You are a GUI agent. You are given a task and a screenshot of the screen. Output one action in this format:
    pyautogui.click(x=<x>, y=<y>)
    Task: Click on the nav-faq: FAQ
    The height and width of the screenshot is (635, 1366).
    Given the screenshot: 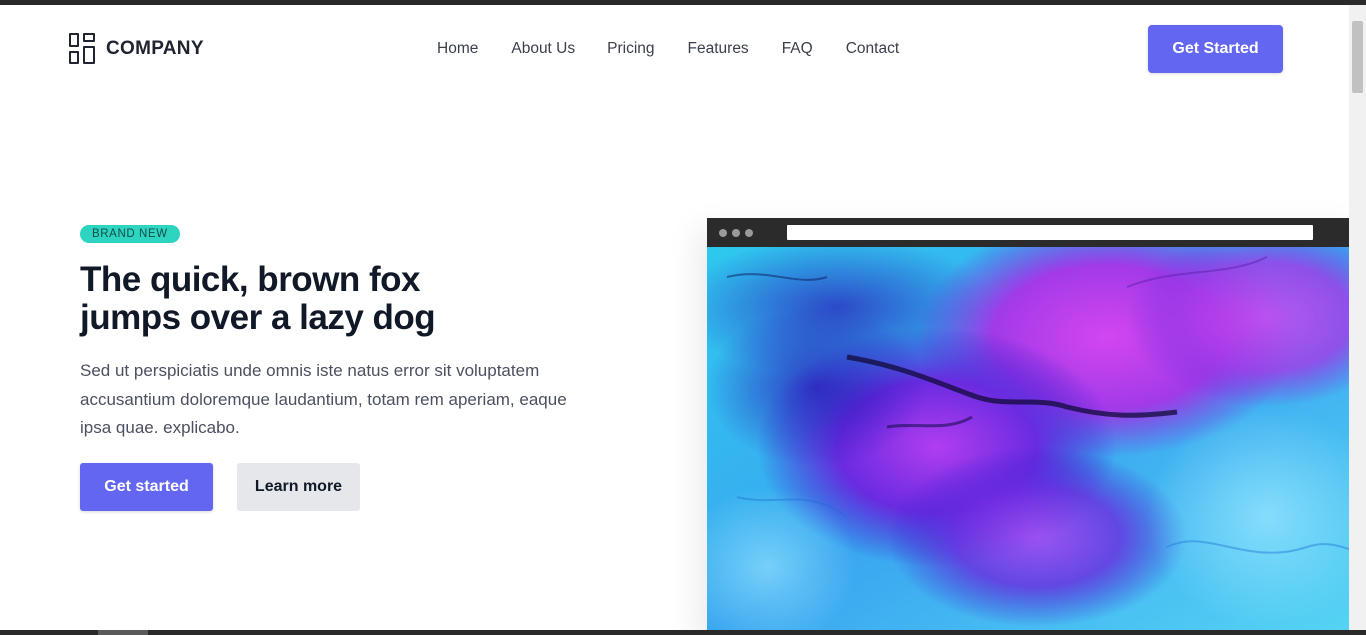 What is the action you would take?
    pyautogui.click(x=797, y=49)
    